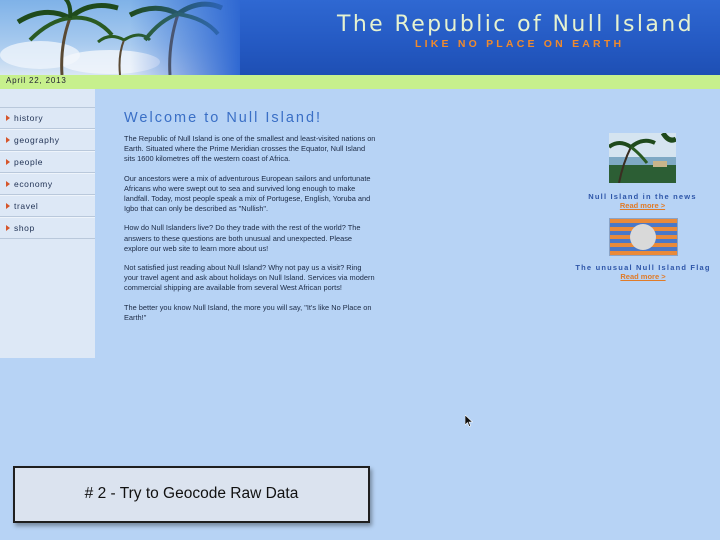 The image size is (720, 540). Describe the element at coordinates (643, 267) in the screenshot. I see `flag-caption: The unusual Null Island Flag` at that location.